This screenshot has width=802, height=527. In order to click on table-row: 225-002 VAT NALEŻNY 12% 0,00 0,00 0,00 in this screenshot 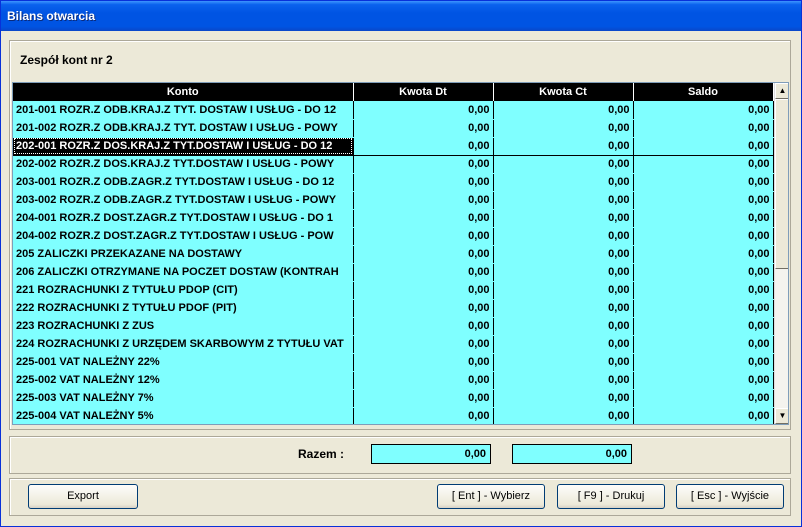, I will do `click(393, 380)`.